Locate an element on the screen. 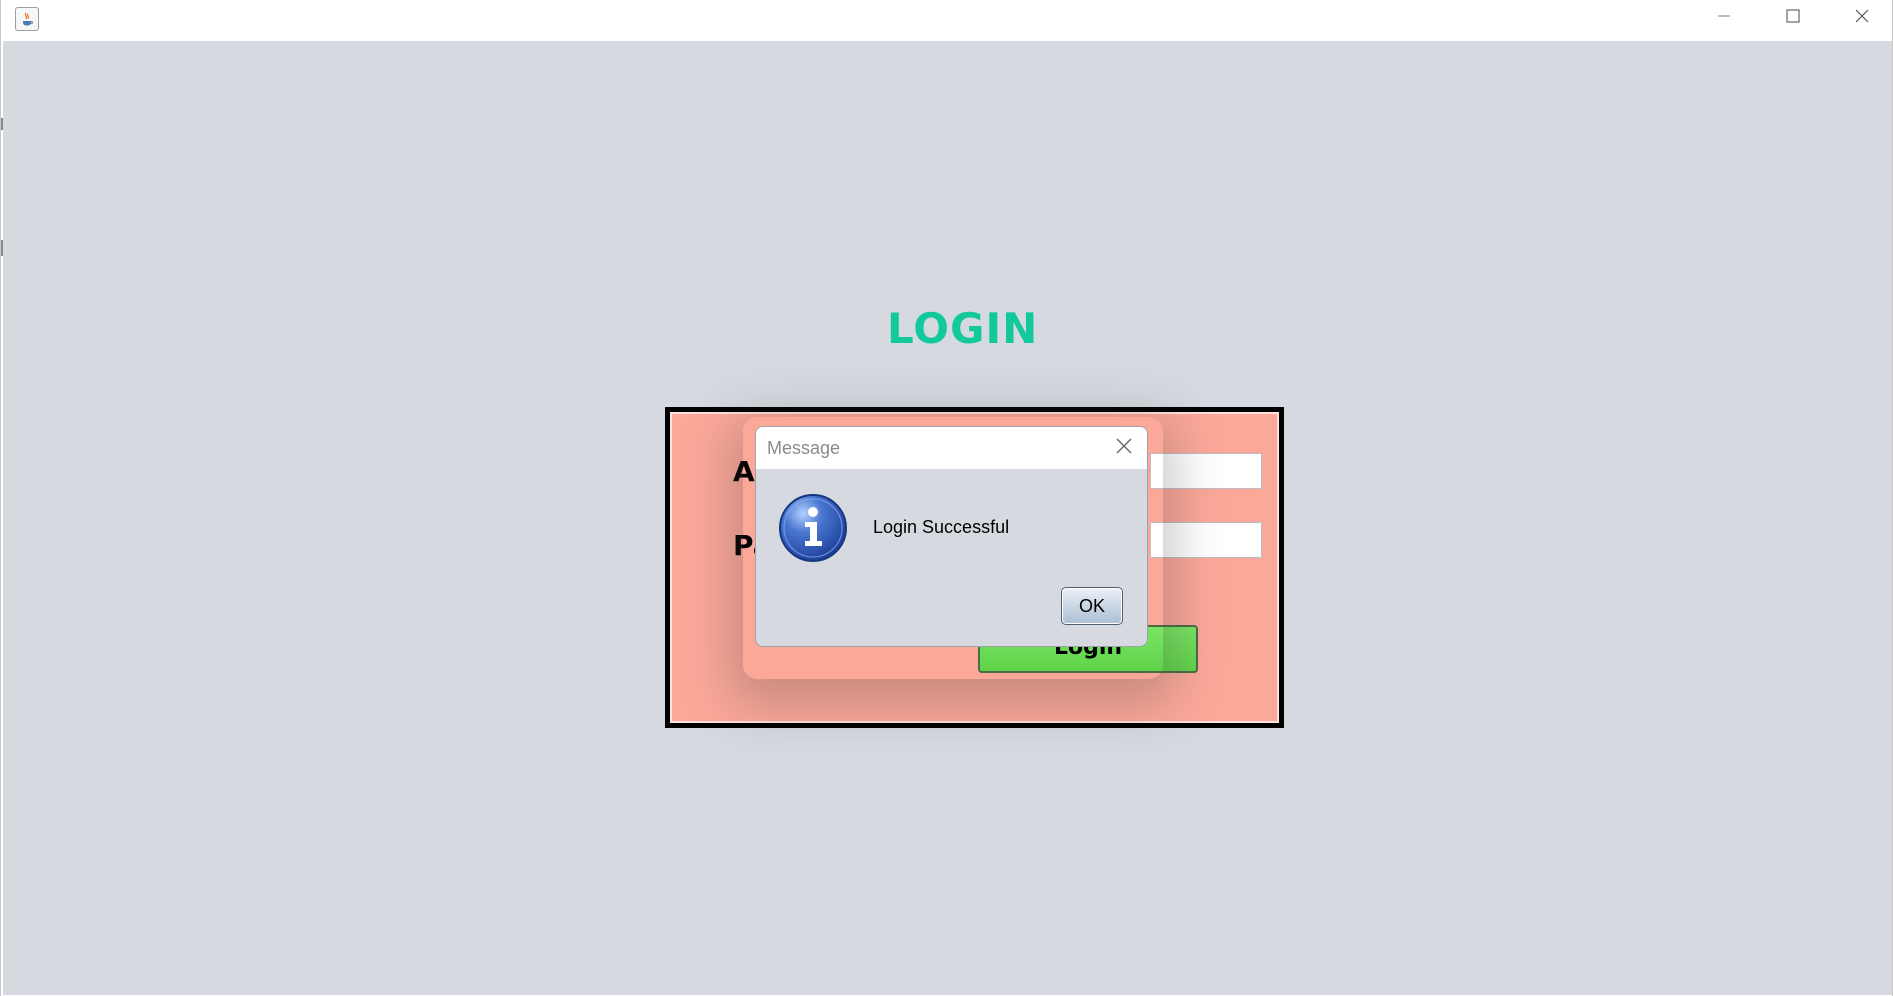  message-dialog: Message Login Successful OK is located at coordinates (951, 536).